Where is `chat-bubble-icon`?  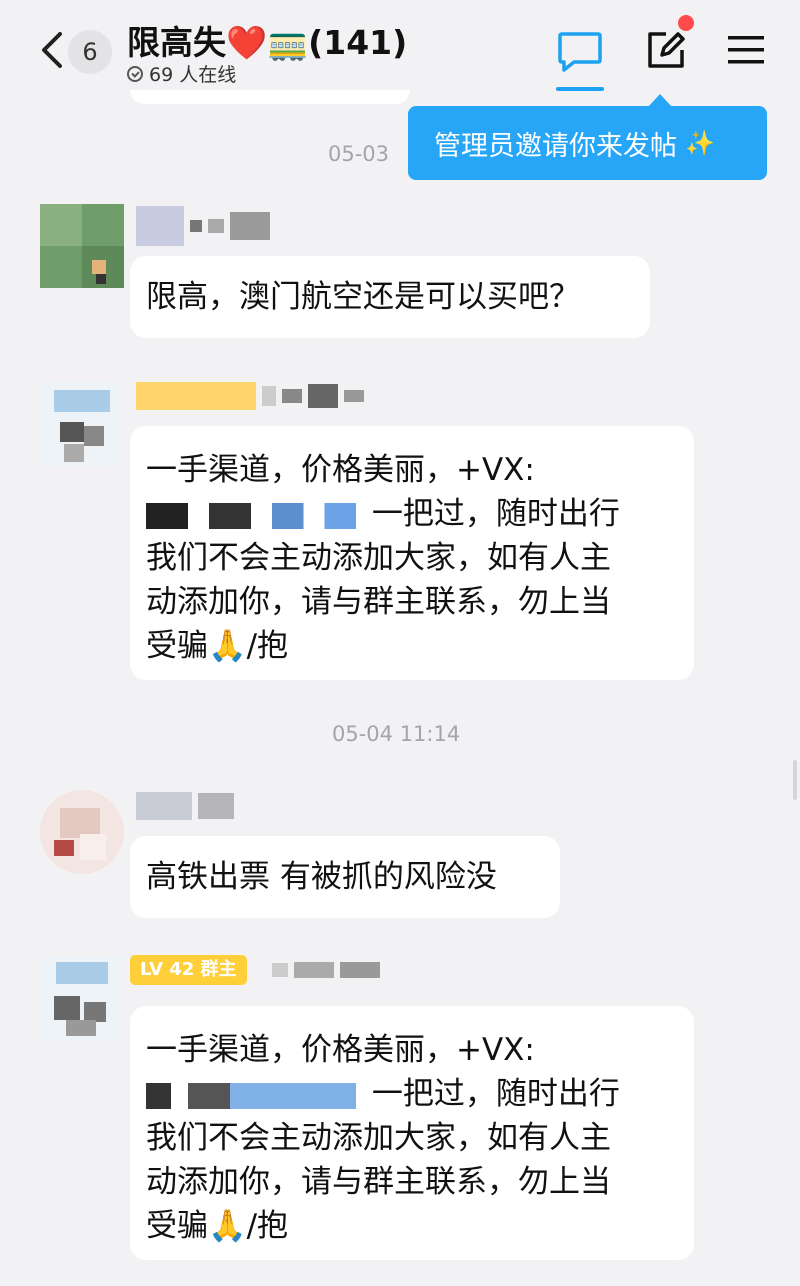
chat-bubble-icon is located at coordinates (580, 52).